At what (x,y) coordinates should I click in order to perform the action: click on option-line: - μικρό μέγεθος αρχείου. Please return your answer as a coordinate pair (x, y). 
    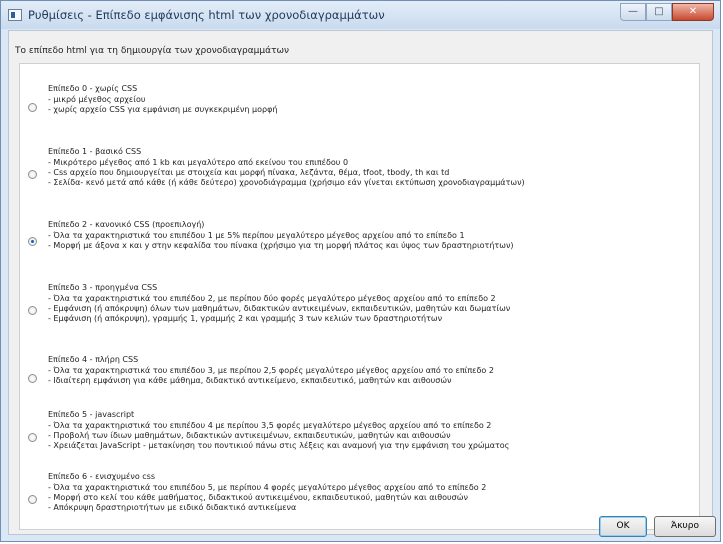
    Looking at the image, I should click on (97, 99).